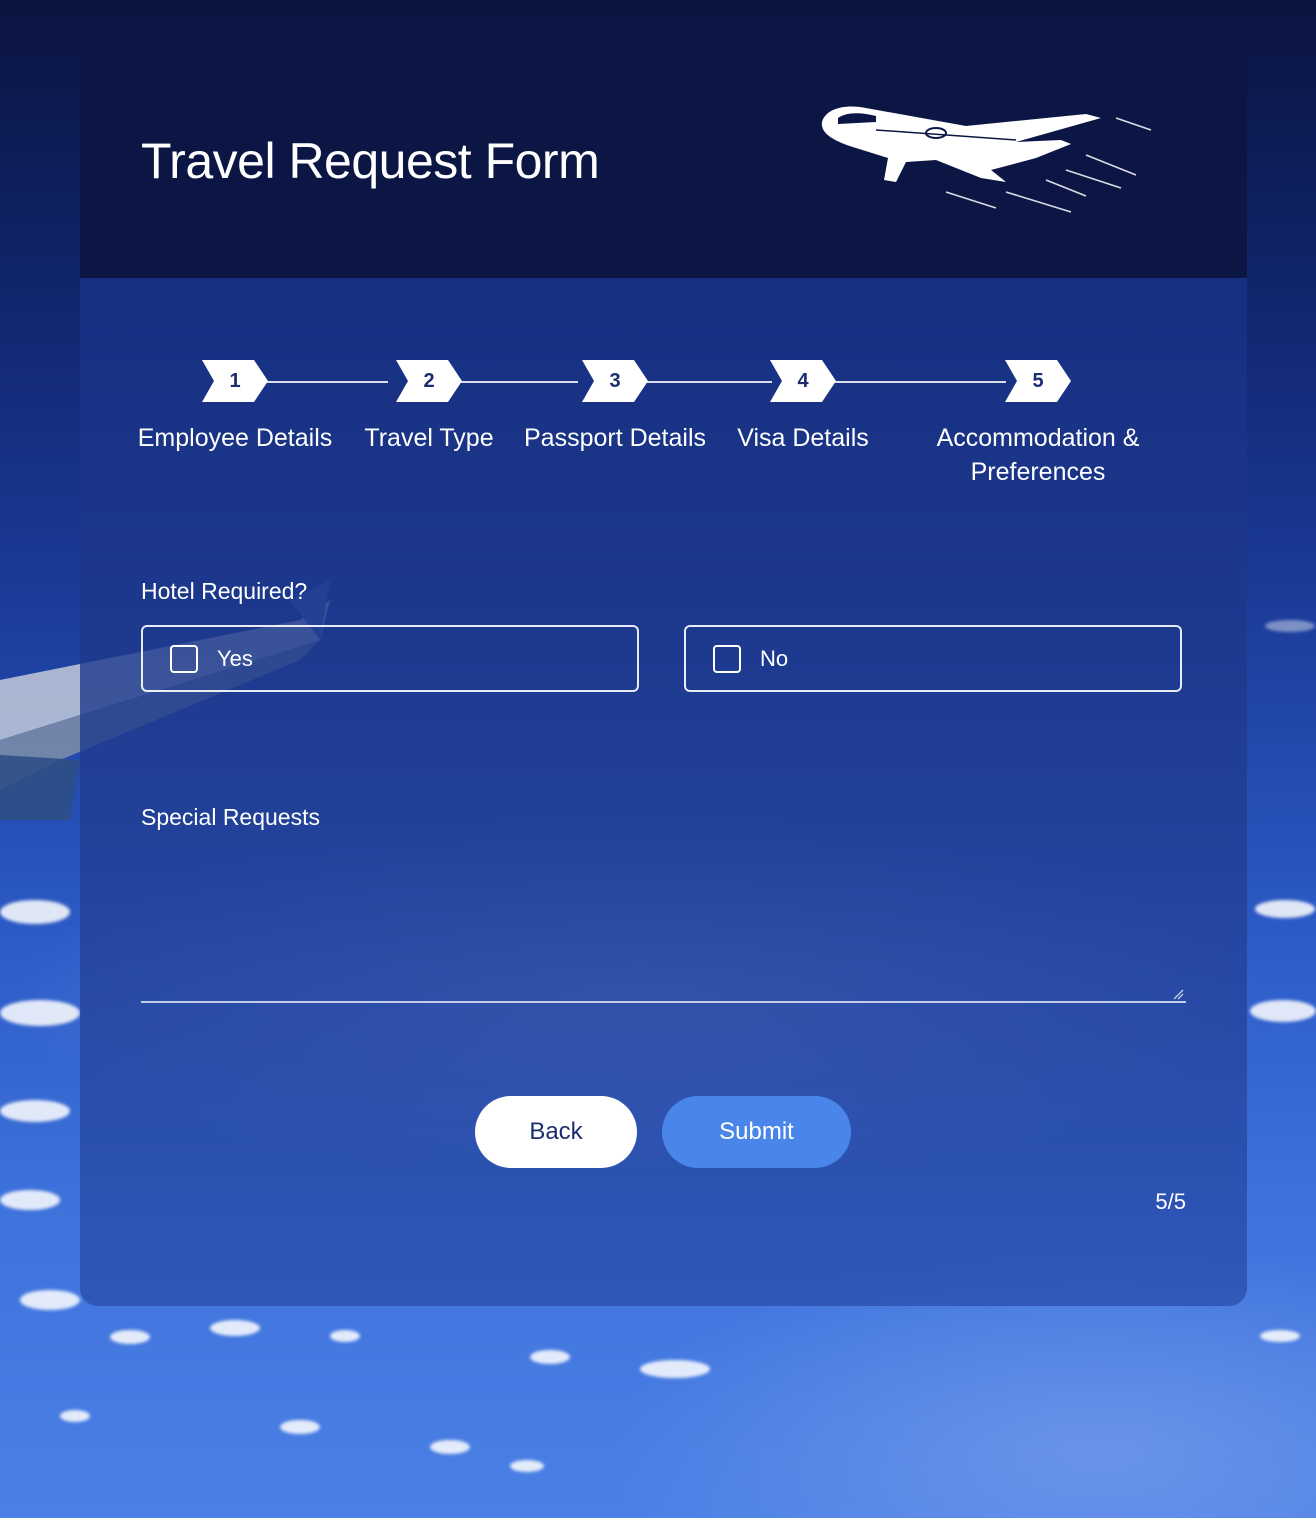  What do you see at coordinates (663, 161) in the screenshot?
I see `form-header: Travel Request Form` at bounding box center [663, 161].